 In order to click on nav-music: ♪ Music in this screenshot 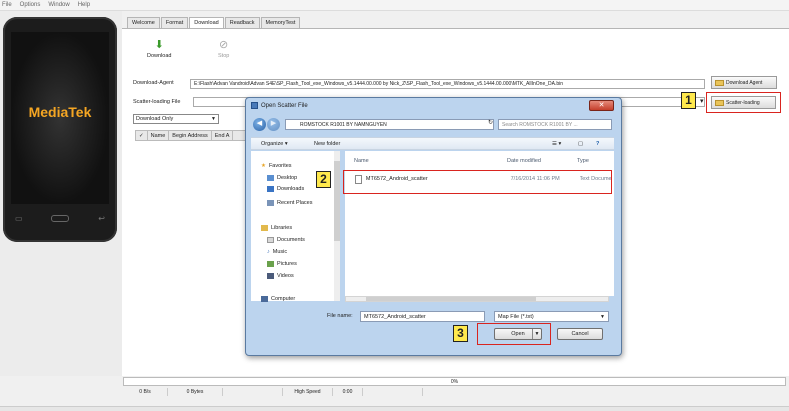, I will do `click(277, 252)`.